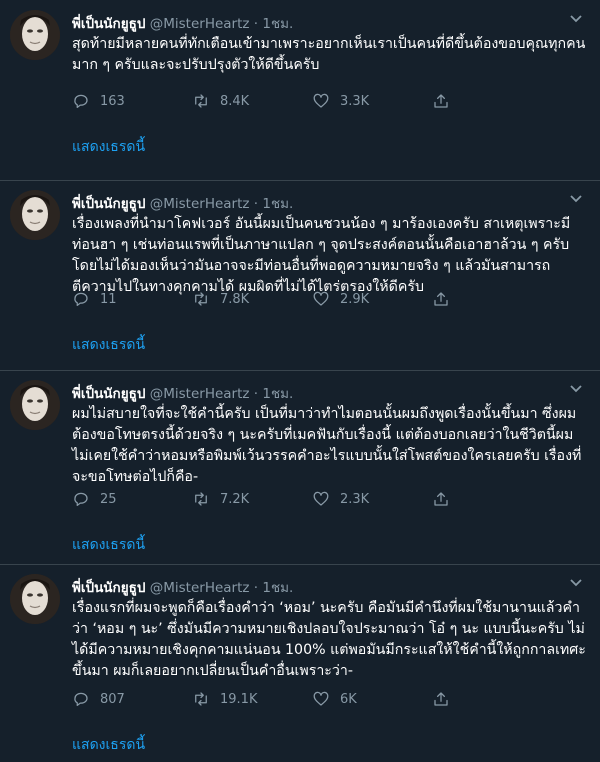 This screenshot has height=762, width=600. I want to click on like-button: 2.9K, so click(372, 299).